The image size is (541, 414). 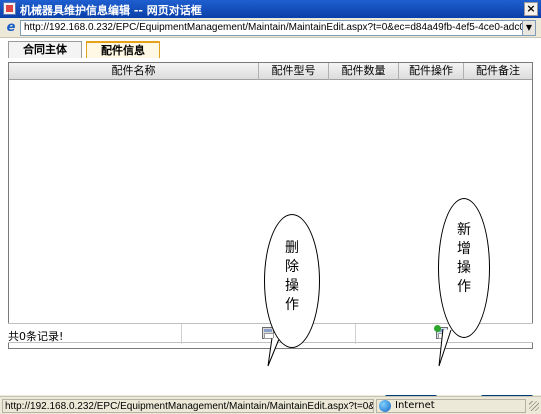 I want to click on grid-header: 配件名称 配件型号 配件数量 配件操作 配件备注, so click(x=270, y=71).